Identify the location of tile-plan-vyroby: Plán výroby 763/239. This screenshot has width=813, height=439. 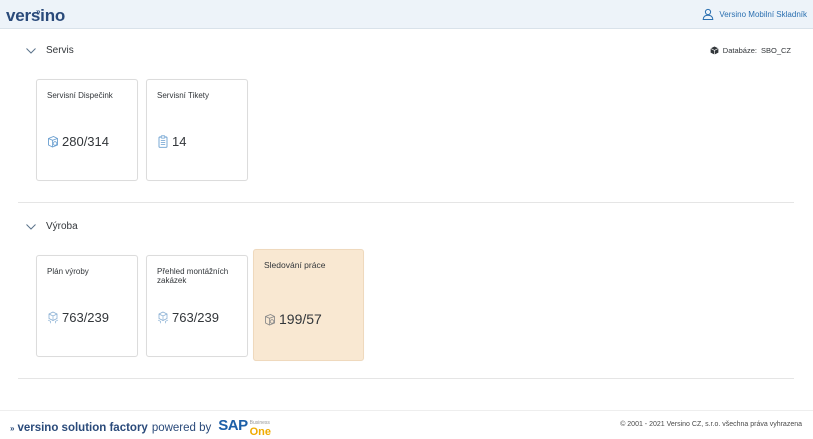
(87, 306).